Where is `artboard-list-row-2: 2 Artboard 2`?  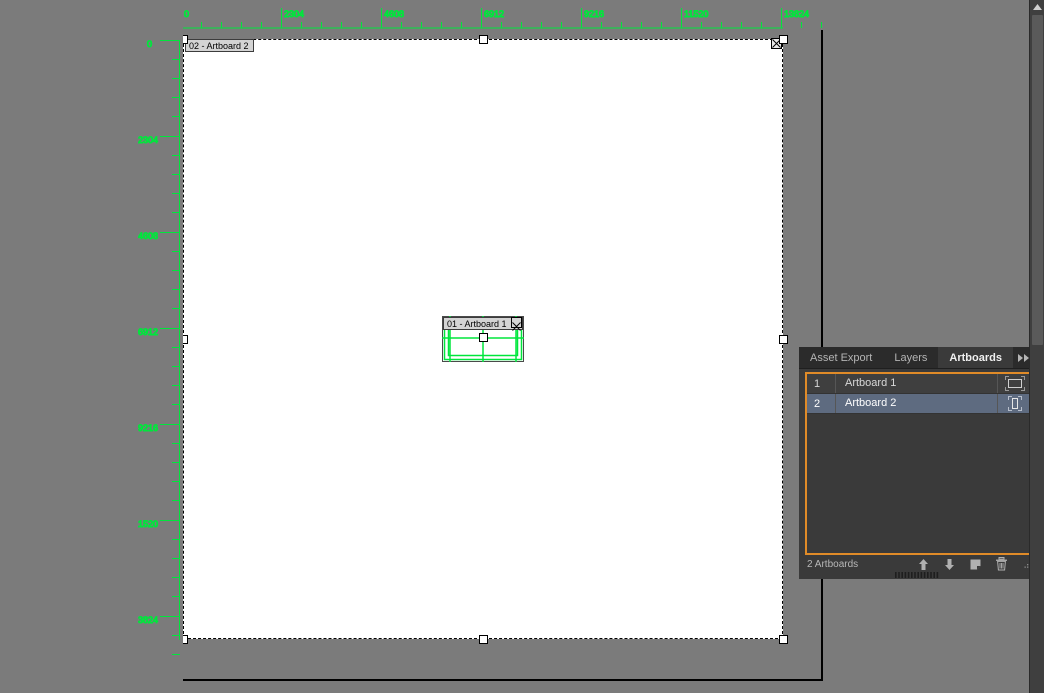
artboard-list-row-2: 2 Artboard 2 is located at coordinates (919, 404).